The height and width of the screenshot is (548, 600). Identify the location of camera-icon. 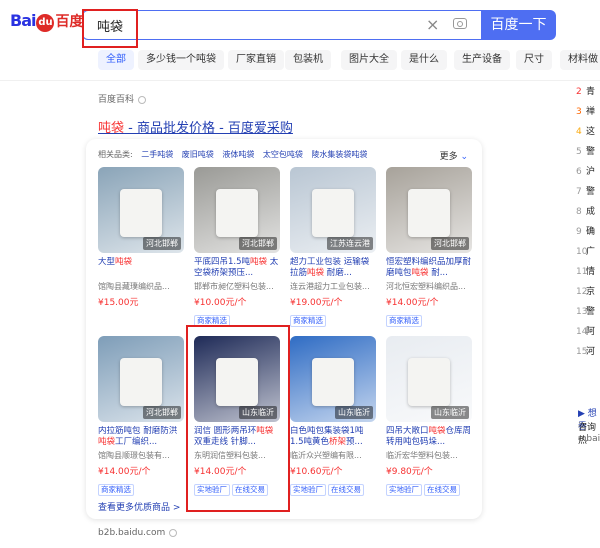
(460, 23).